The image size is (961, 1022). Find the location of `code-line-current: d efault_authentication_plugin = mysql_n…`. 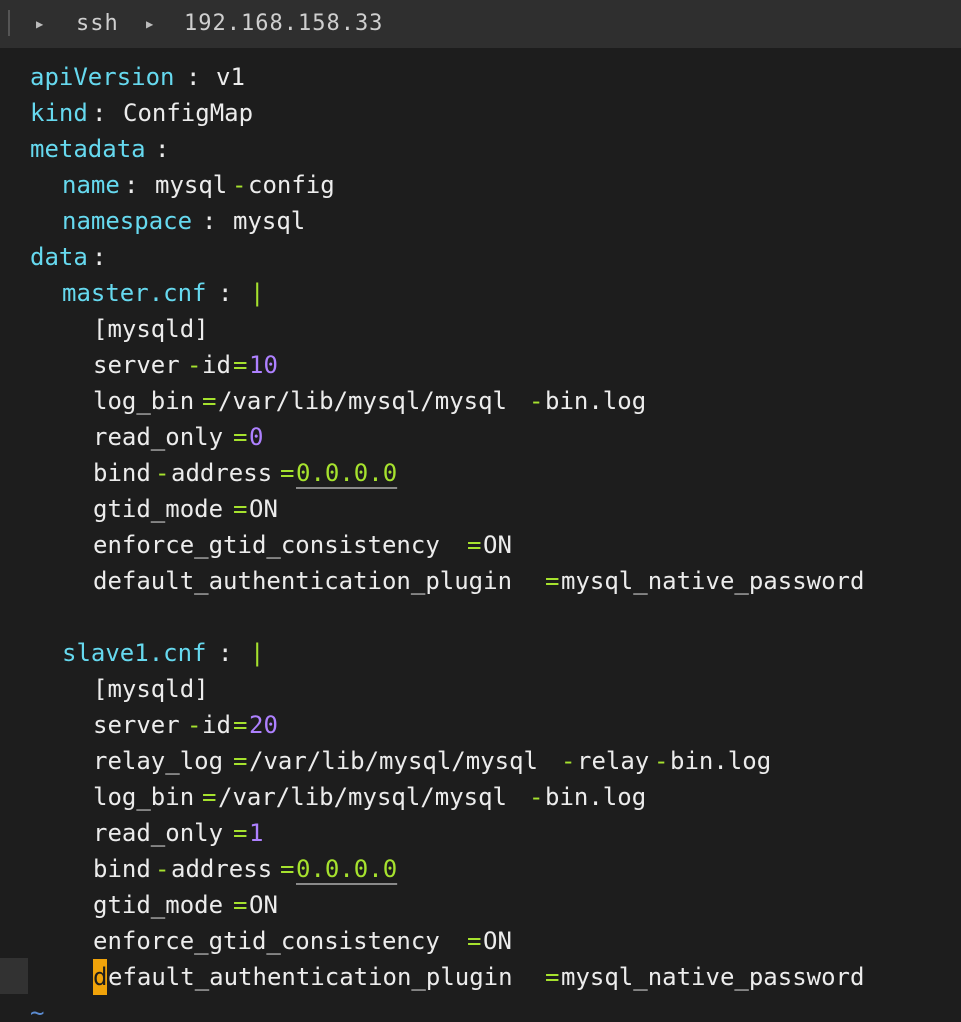

code-line-current: d efault_authentication_plugin = mysql_n… is located at coordinates (480, 977).